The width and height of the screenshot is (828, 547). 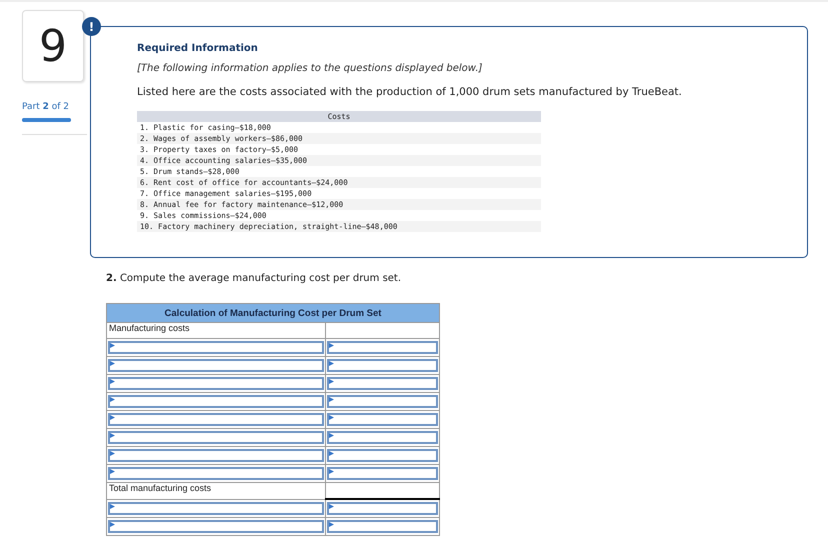 What do you see at coordinates (216, 330) in the screenshot?
I see `table-cell: Manufacturing costs` at bounding box center [216, 330].